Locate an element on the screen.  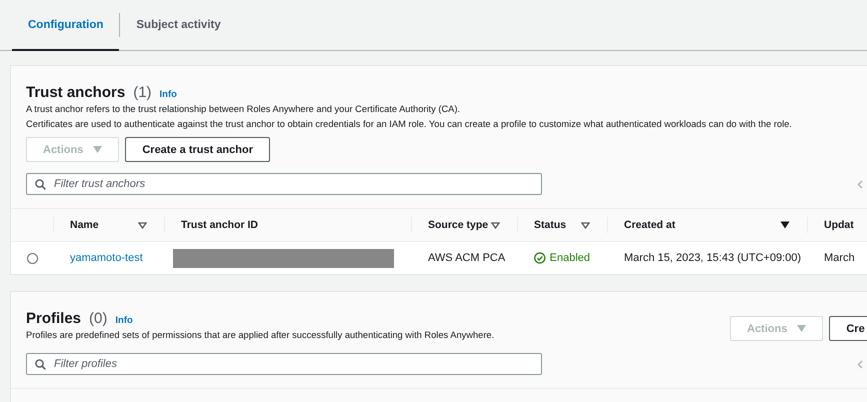
table-cell: AWS ACM PCA is located at coordinates (467, 258).